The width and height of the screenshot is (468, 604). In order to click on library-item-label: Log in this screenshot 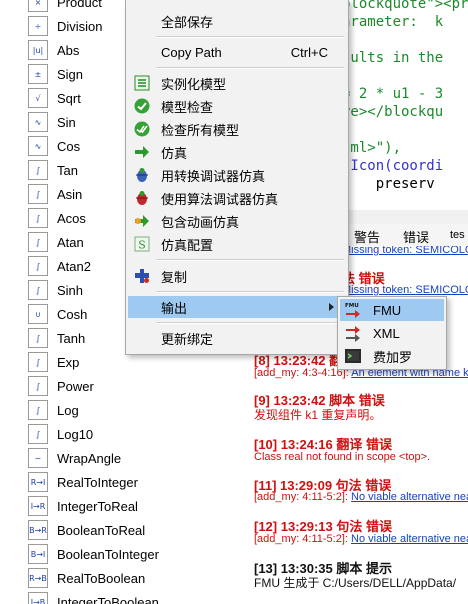, I will do `click(68, 410)`.